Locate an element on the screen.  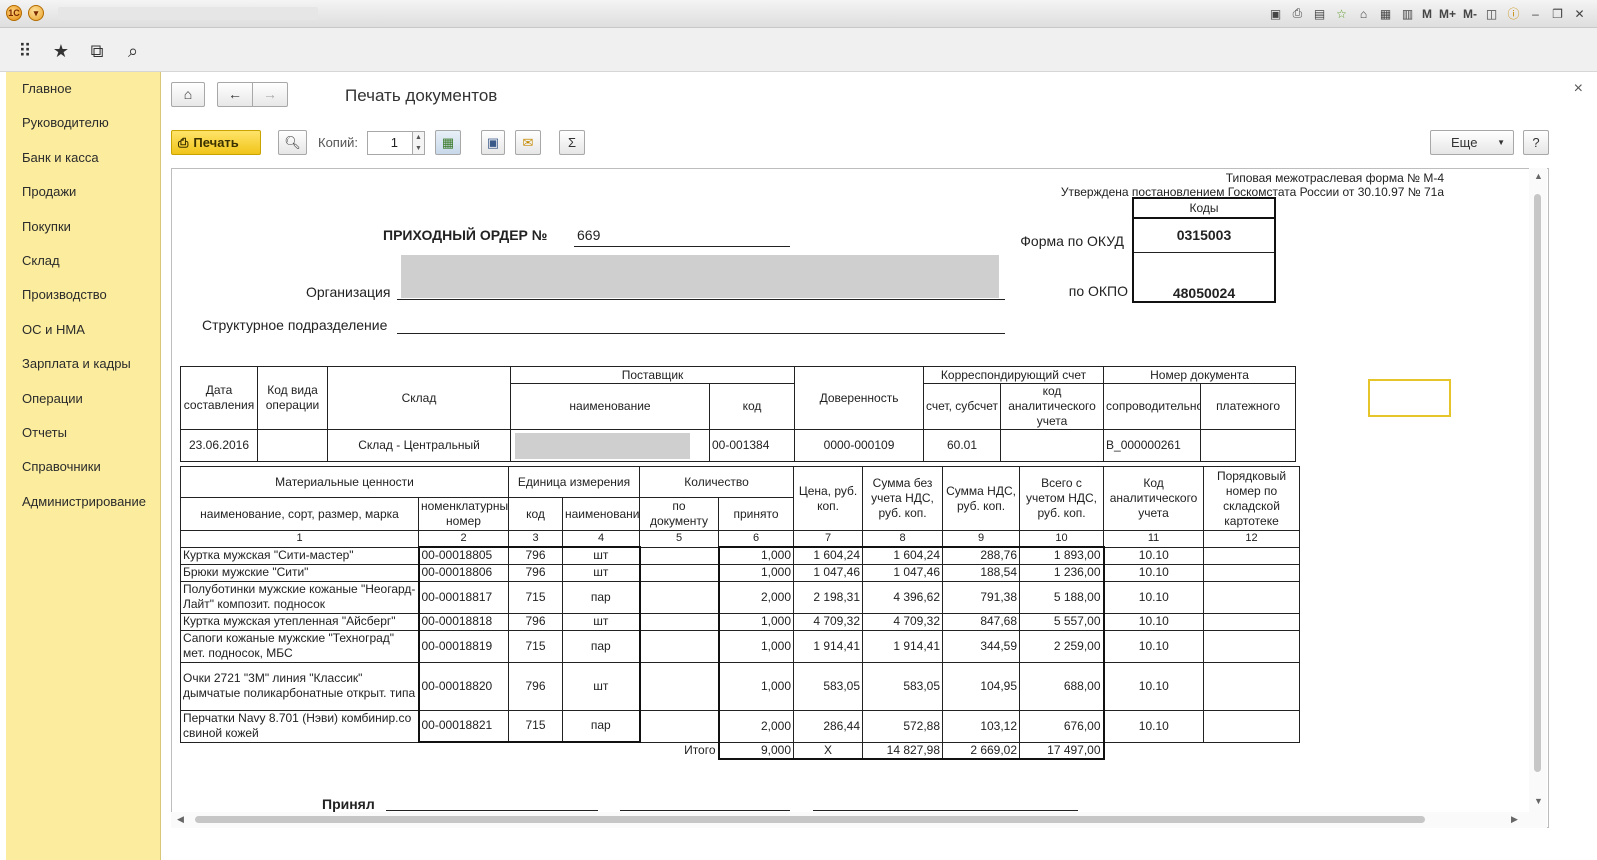
cell-analytic: 10.10 is located at coordinates (1154, 646).